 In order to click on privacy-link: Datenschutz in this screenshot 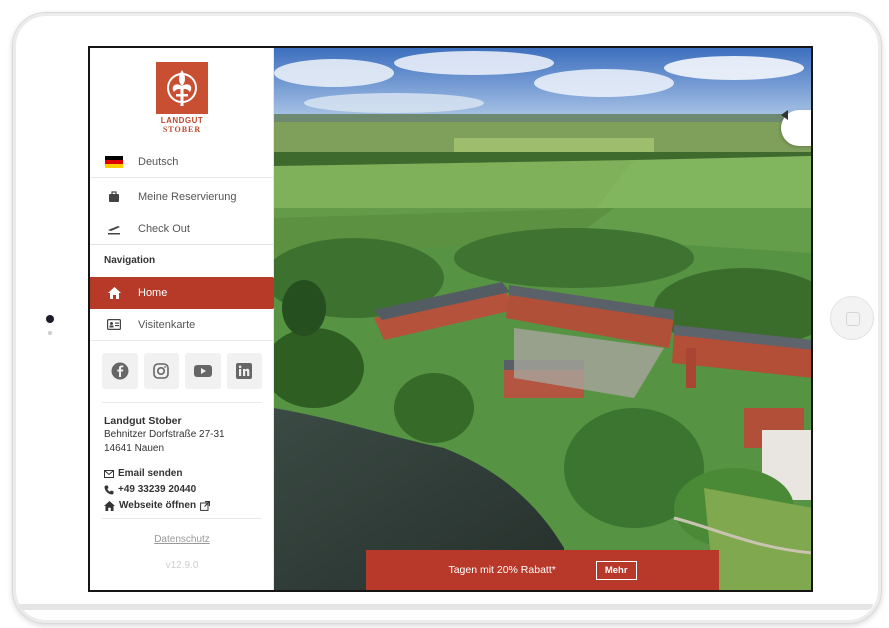, I will do `click(182, 539)`.